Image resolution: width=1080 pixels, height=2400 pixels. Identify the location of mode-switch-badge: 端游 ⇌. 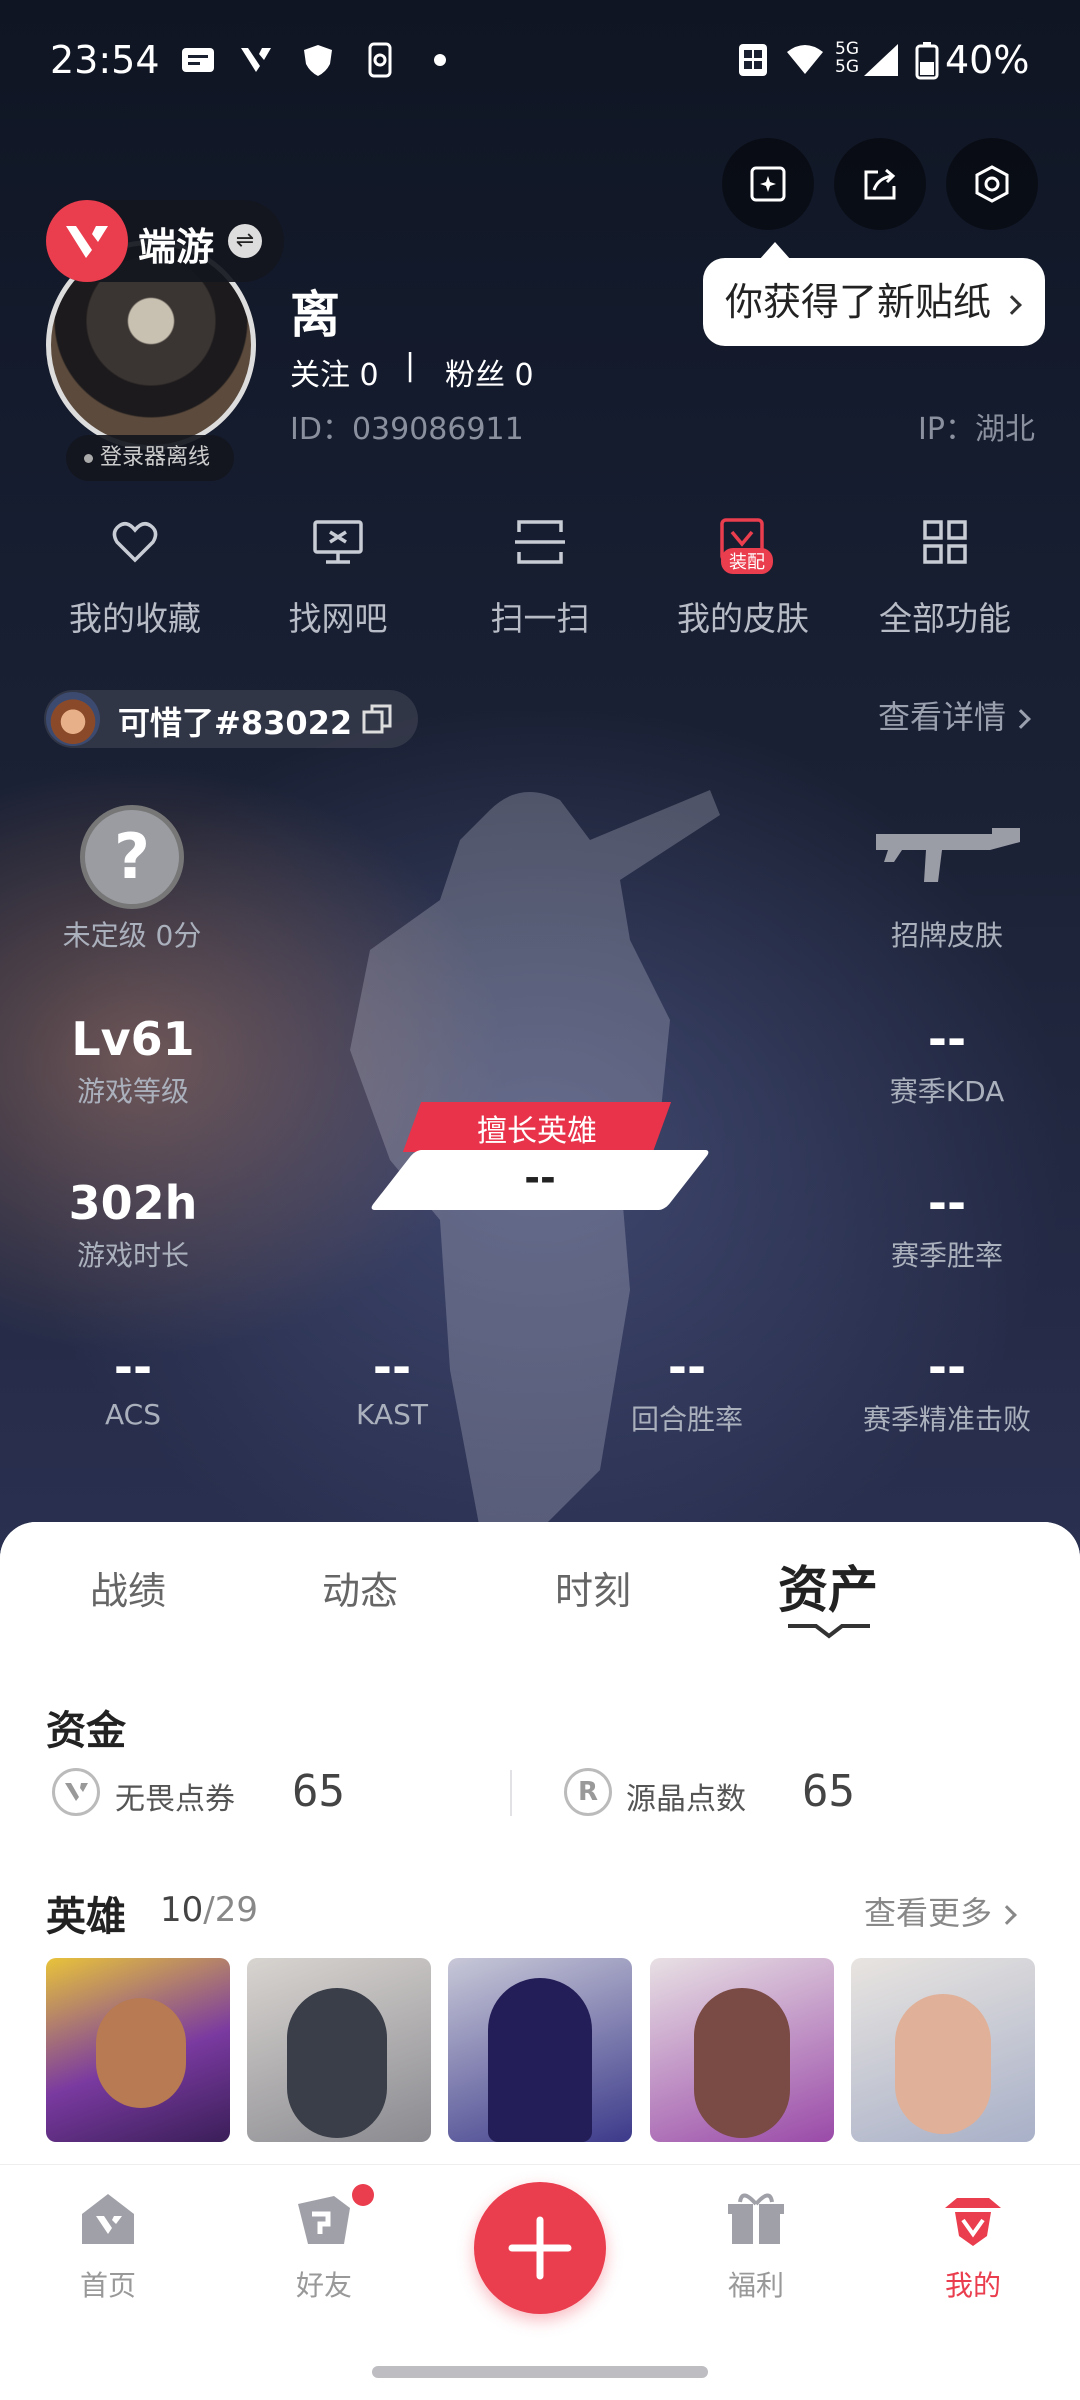
(165, 241).